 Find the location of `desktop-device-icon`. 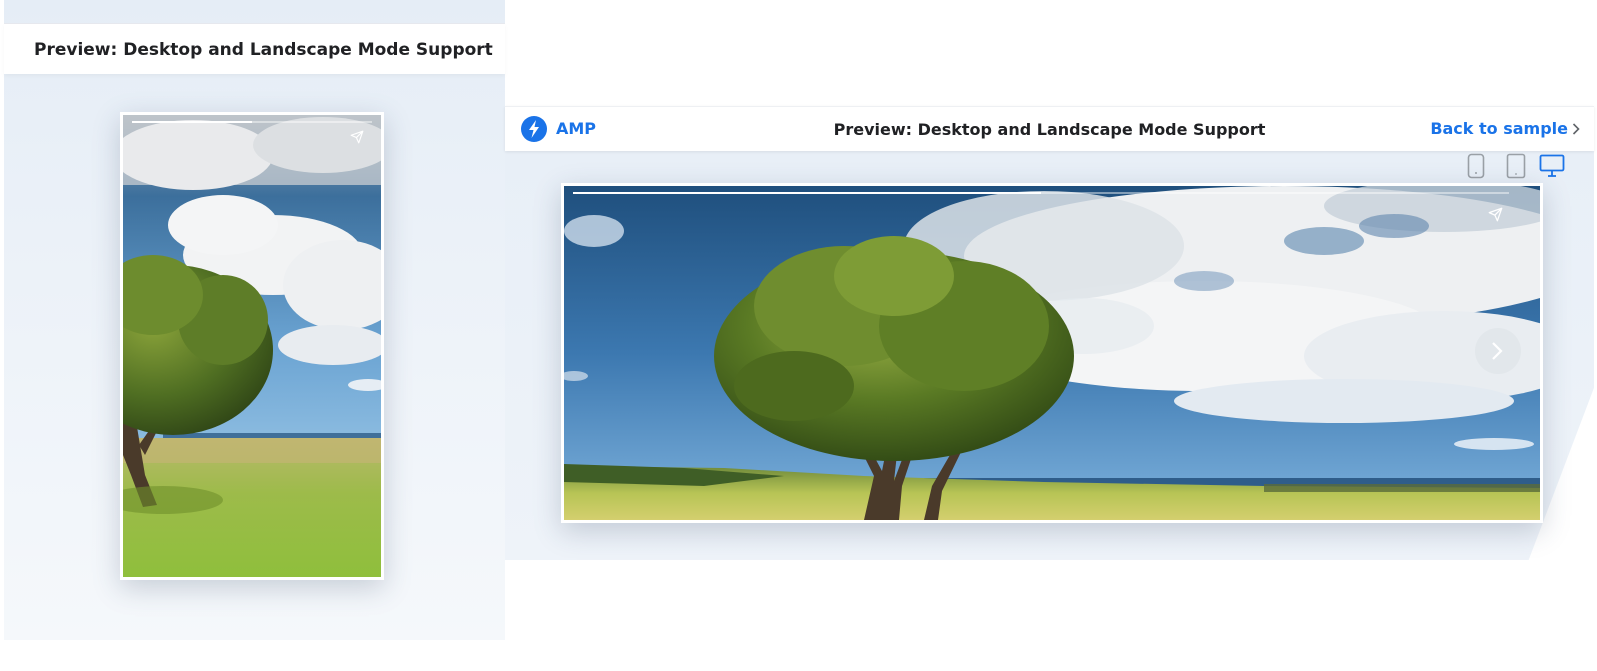

desktop-device-icon is located at coordinates (1552, 166).